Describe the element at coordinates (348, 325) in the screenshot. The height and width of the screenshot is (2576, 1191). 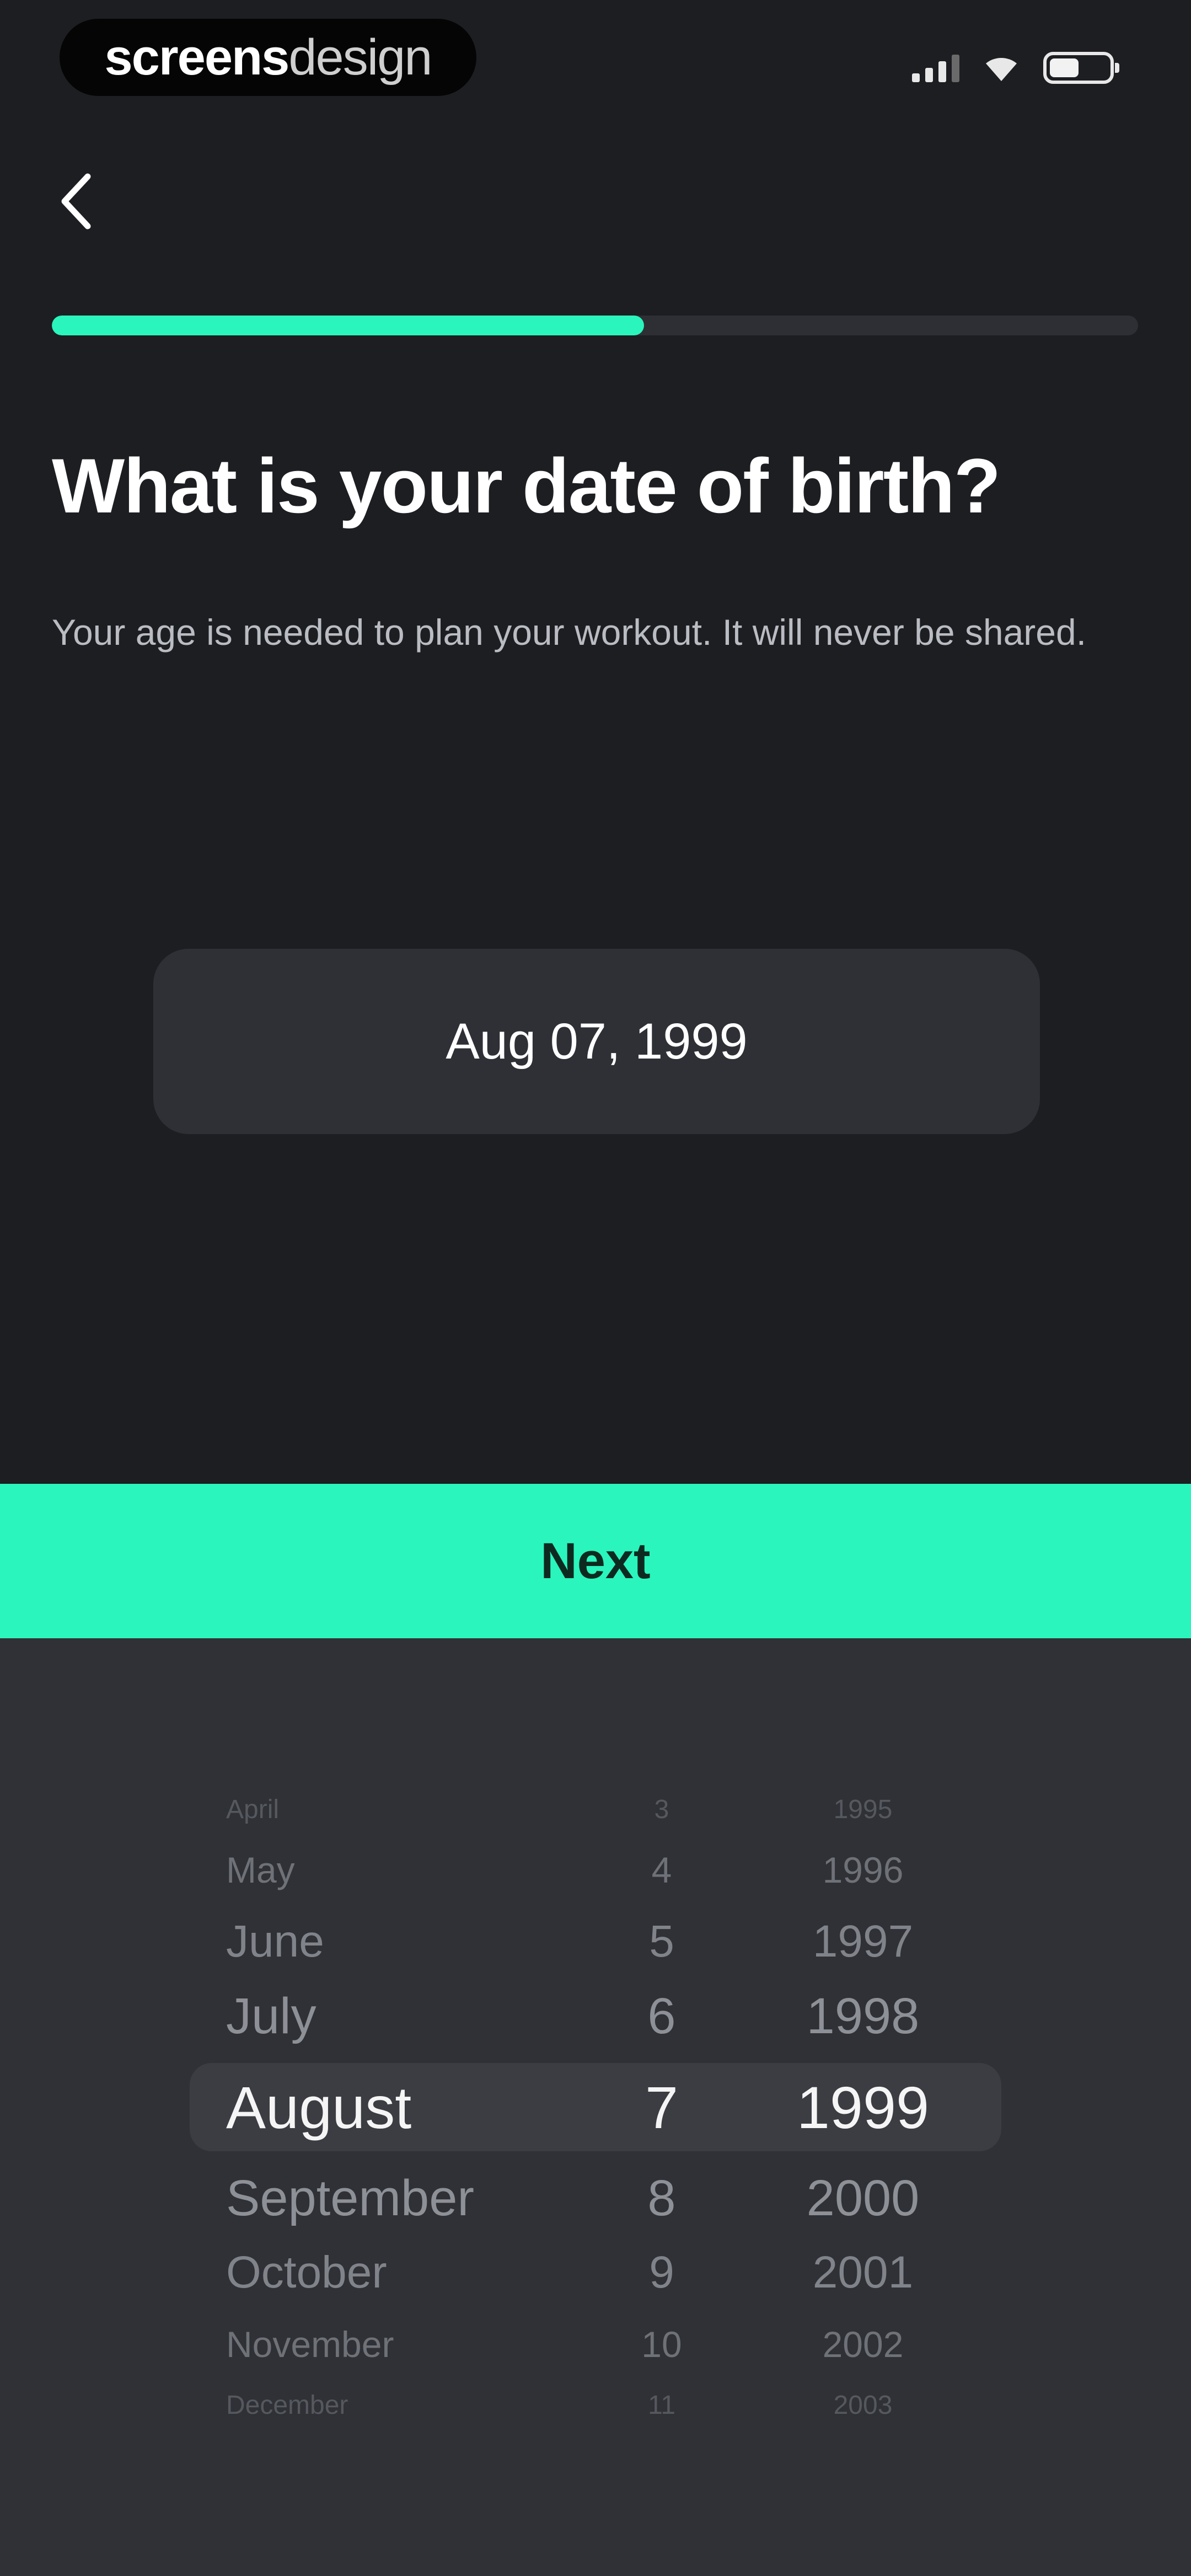
I see `progress-bar-fill` at that location.